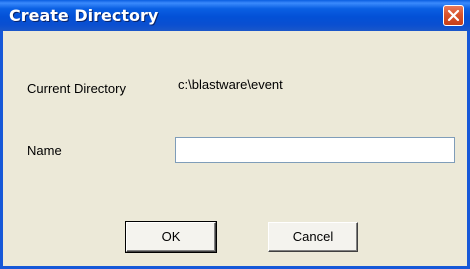 This screenshot has width=470, height=269. I want to click on title-bar: Create Directory, so click(235, 15).